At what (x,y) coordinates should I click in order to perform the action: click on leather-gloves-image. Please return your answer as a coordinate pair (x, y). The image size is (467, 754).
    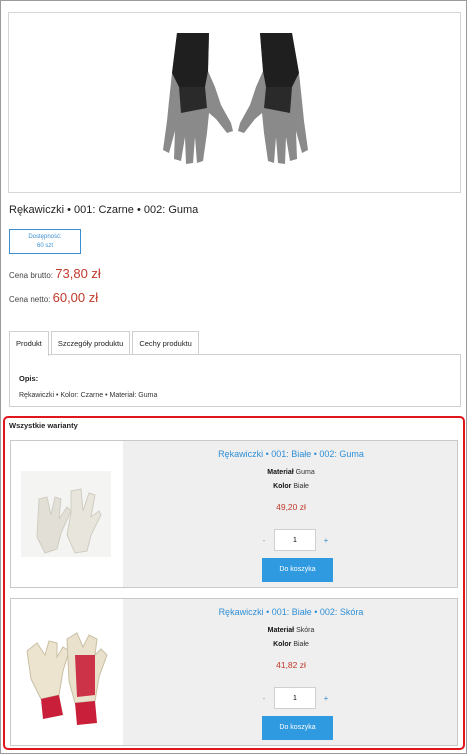
    Looking at the image, I should click on (67, 678).